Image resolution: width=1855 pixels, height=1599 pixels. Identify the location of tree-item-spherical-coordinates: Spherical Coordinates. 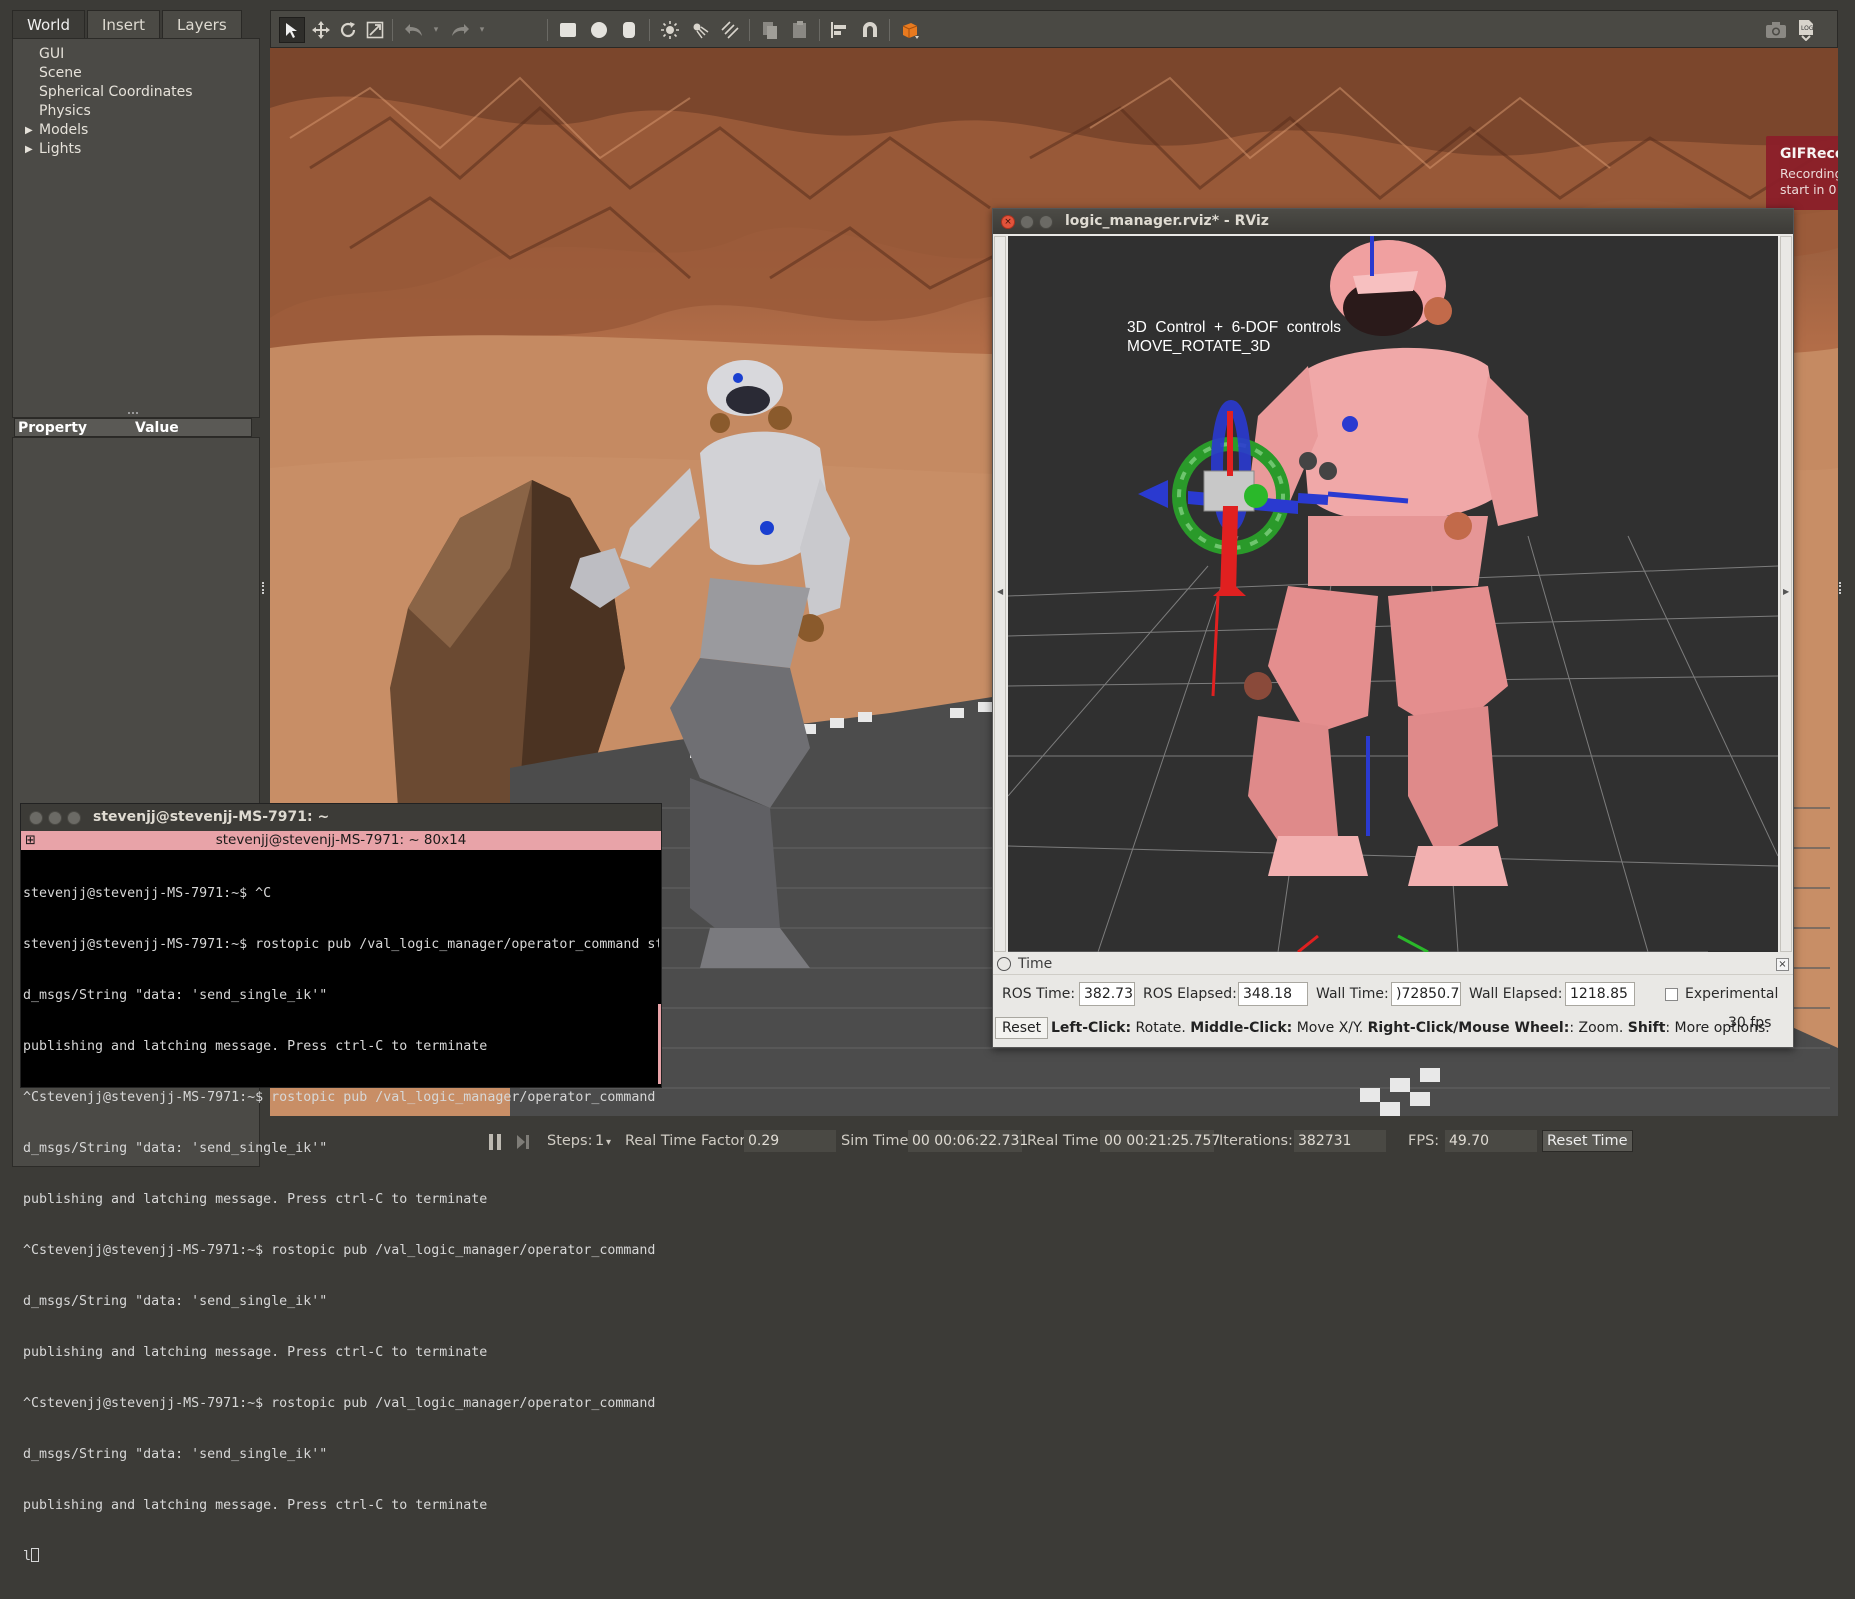
(116, 92).